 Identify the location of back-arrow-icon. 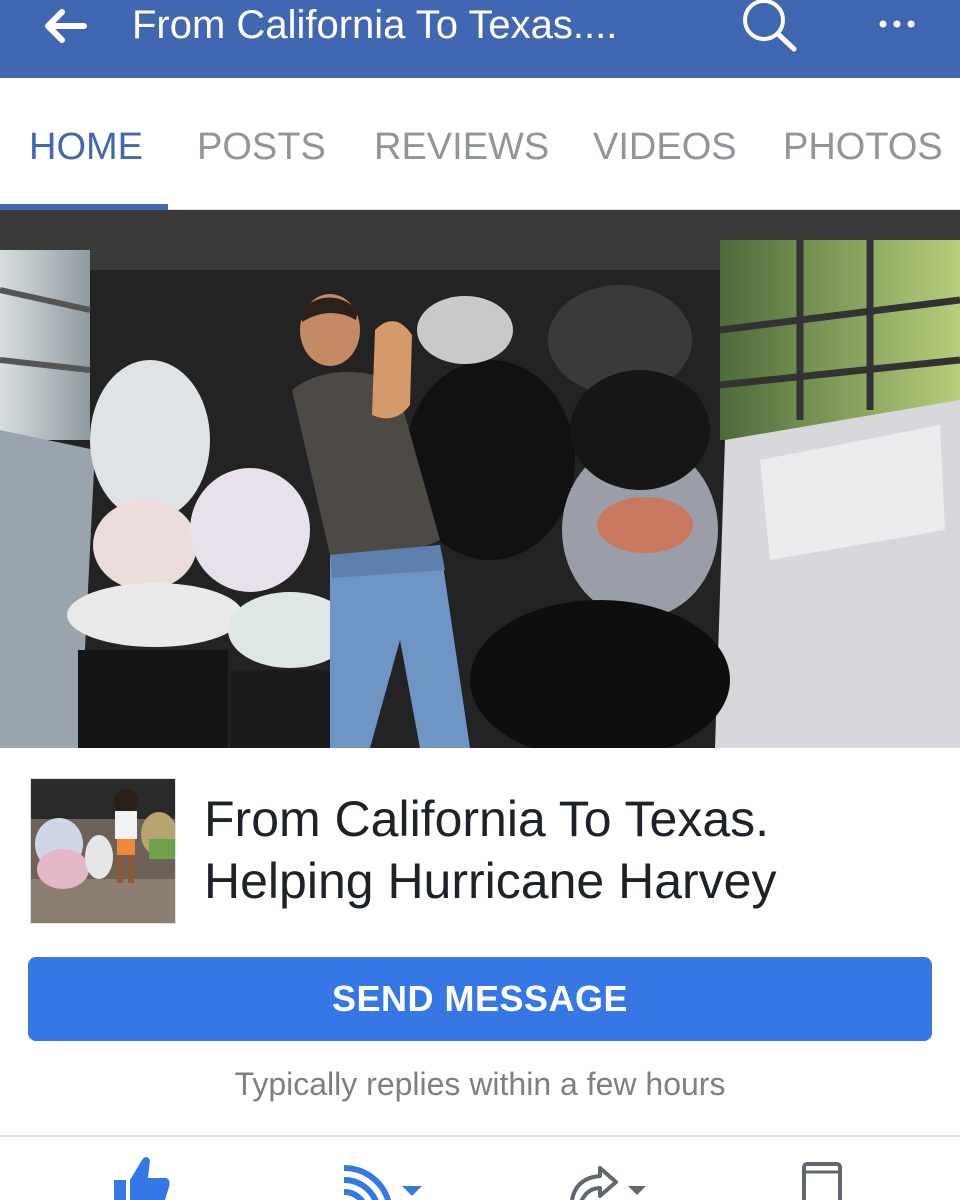
(65, 26).